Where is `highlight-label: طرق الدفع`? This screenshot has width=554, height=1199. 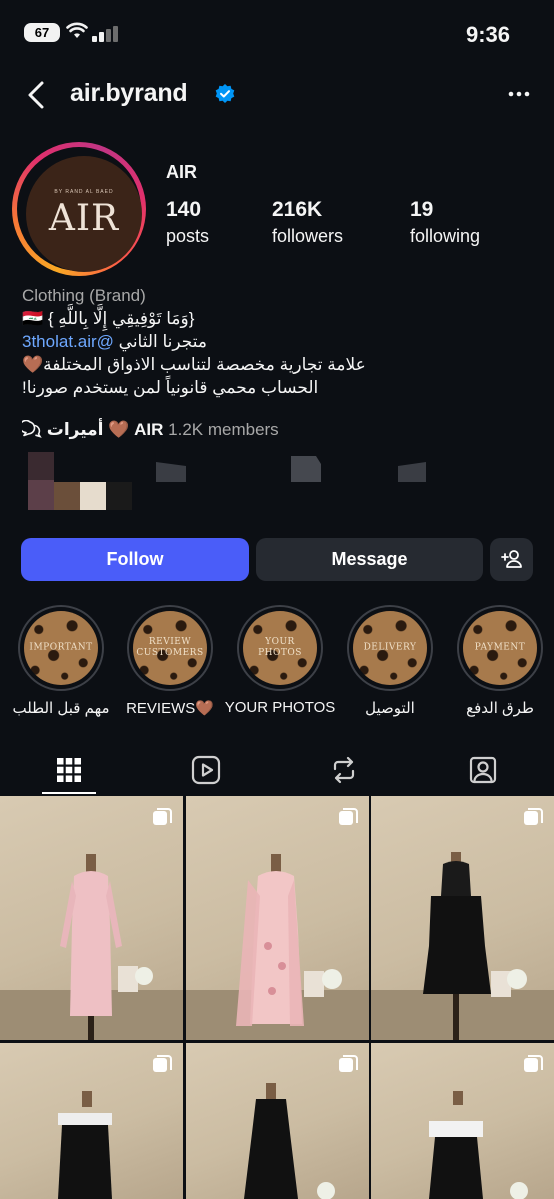
highlight-label: طرق الدفع is located at coordinates (500, 708).